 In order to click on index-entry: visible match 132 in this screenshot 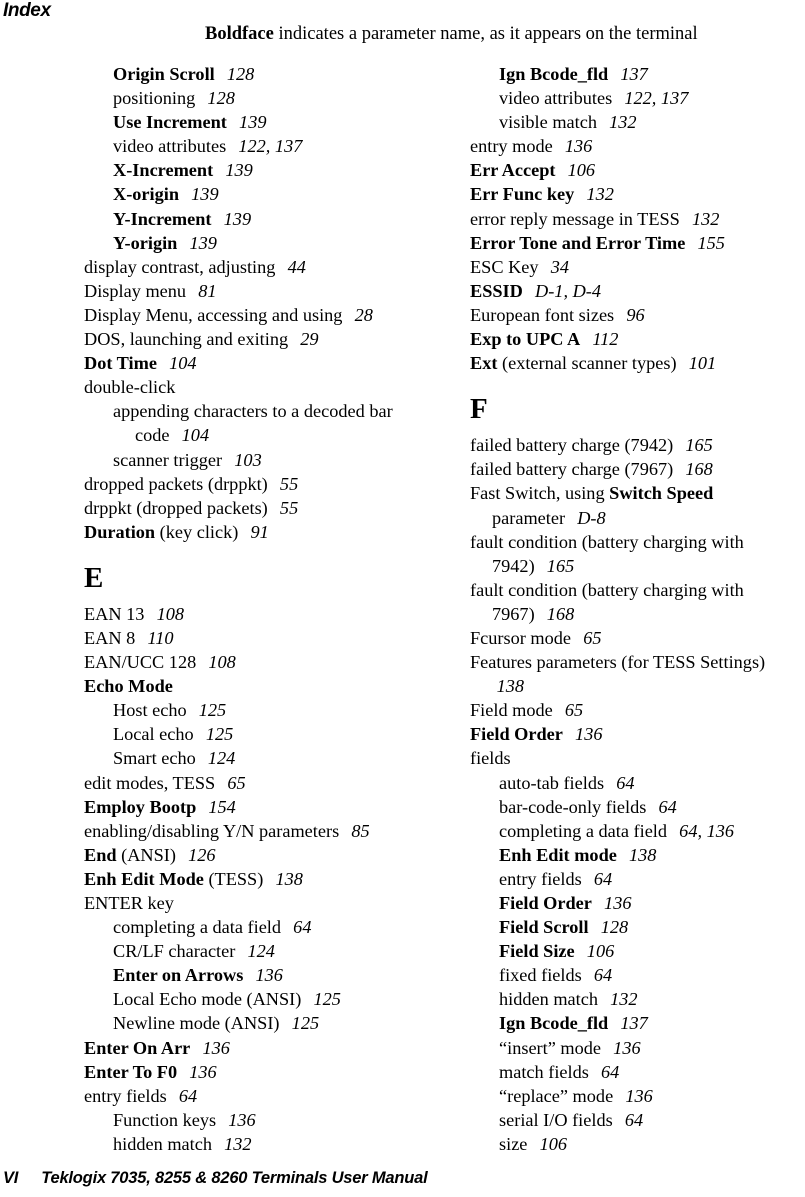, I will do `click(629, 122)`.